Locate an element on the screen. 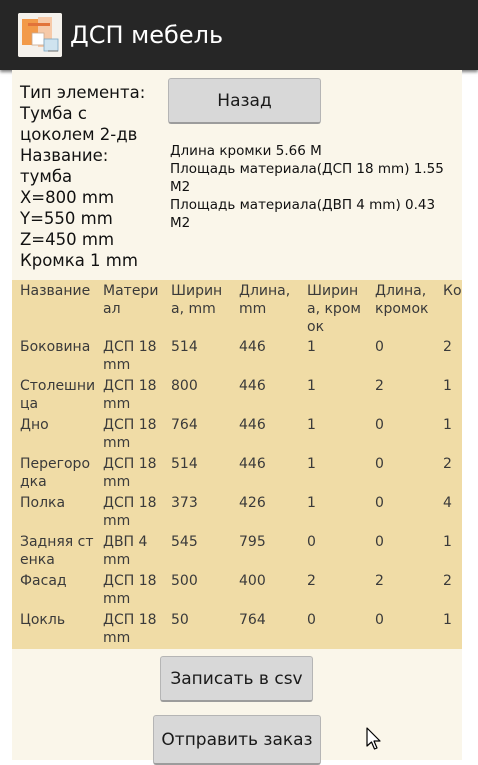  column-header: Кол is located at coordinates (452, 291).